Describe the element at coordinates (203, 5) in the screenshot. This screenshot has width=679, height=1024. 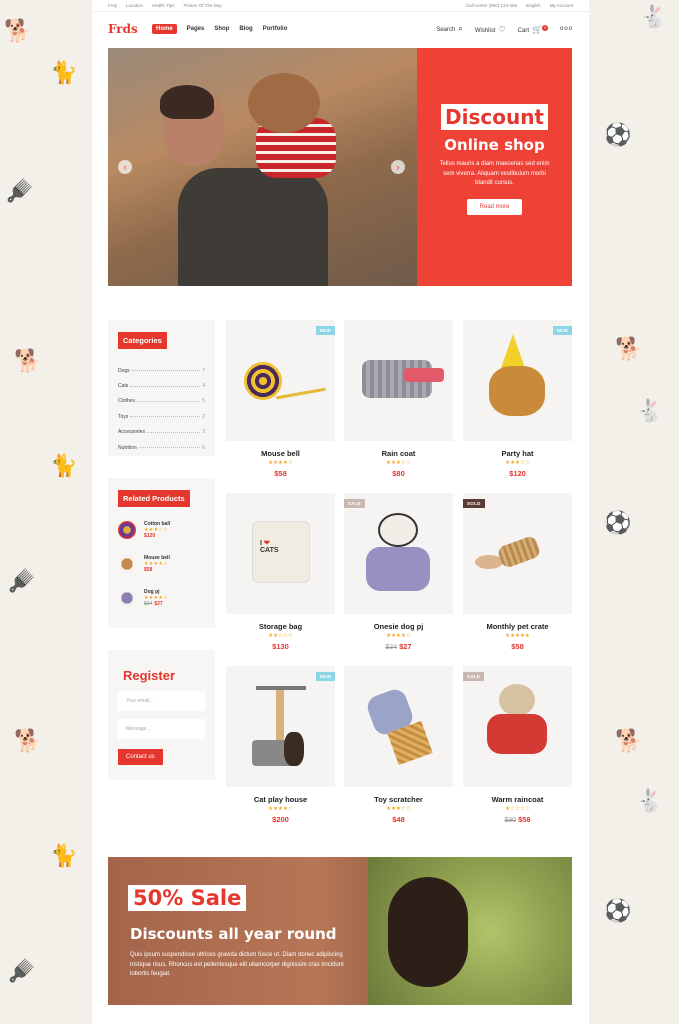
I see `topbar-picture-link: Picture Of The Day` at that location.